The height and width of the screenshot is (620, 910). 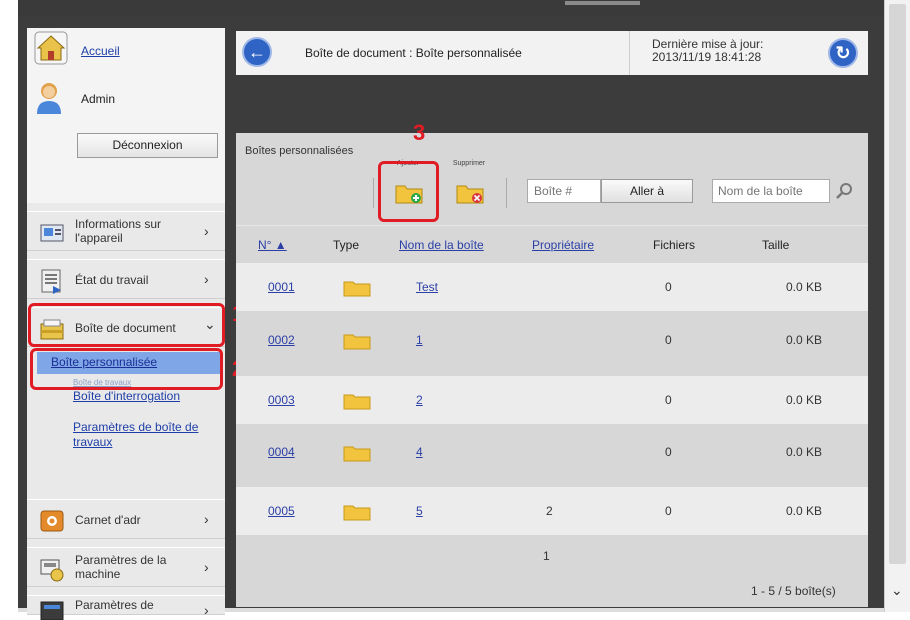 I want to click on goto-button: Aller à, so click(x=647, y=191).